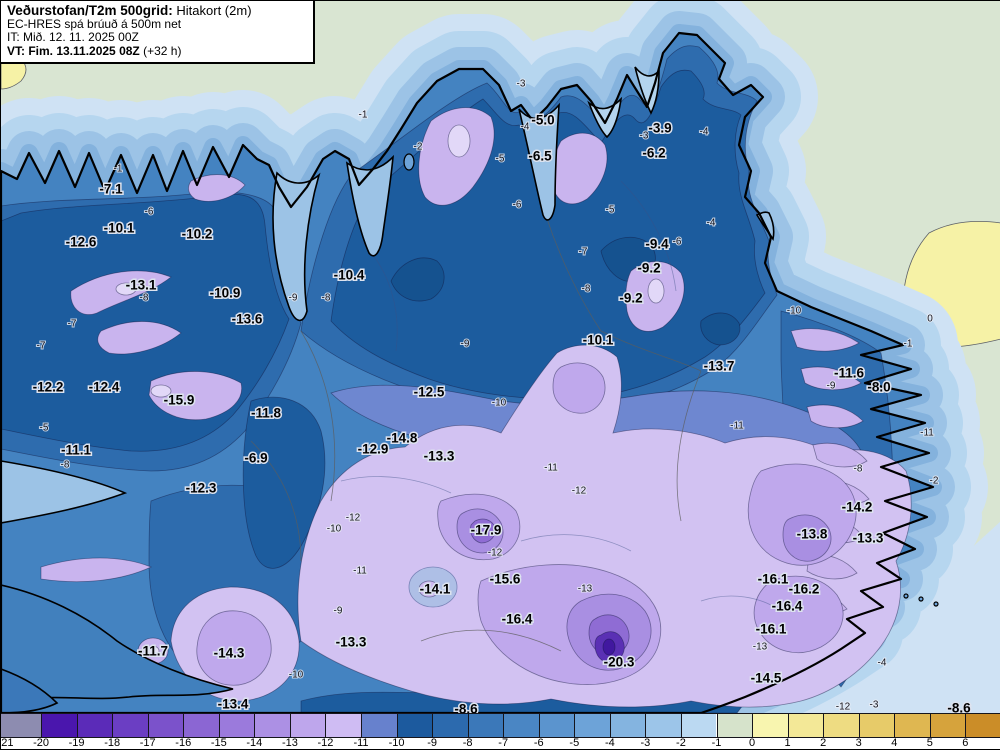 Image resolution: width=1000 pixels, height=750 pixels. I want to click on temp-label: -15.9, so click(179, 400).